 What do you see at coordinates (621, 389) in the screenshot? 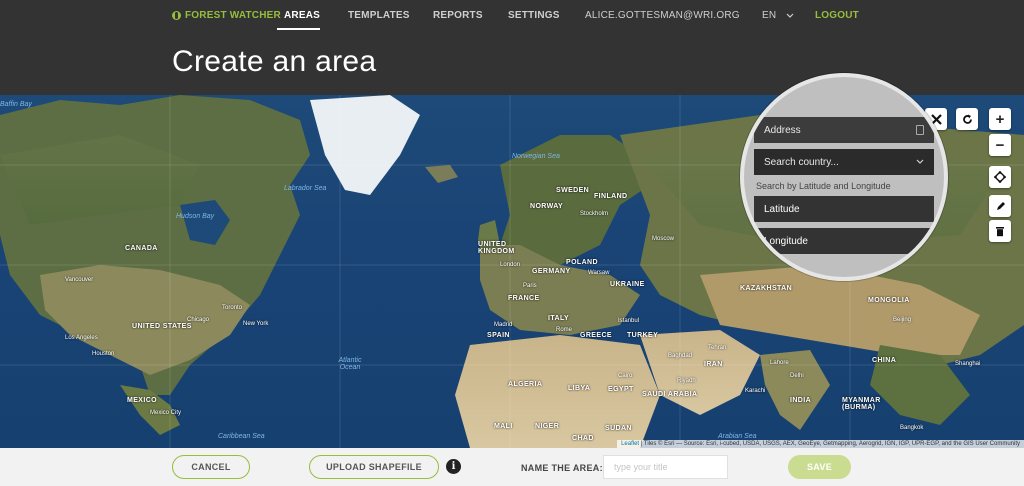
I see `map-label-country: EGYPT` at bounding box center [621, 389].